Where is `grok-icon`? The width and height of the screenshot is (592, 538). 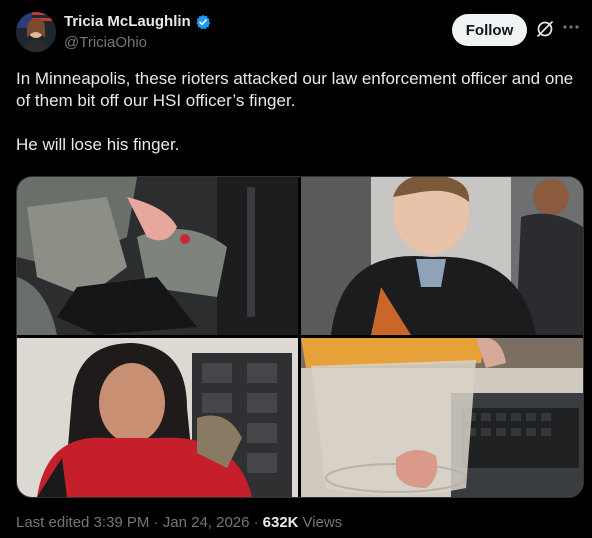 grok-icon is located at coordinates (545, 29).